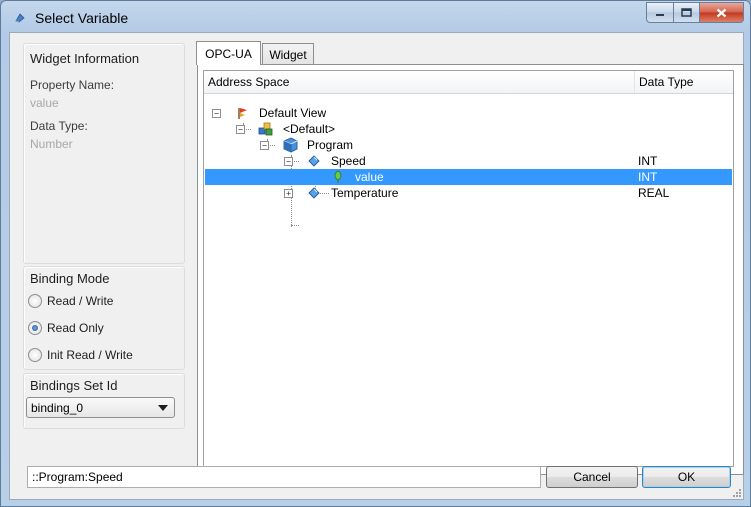  What do you see at coordinates (295, 225) in the screenshot?
I see `tree-connector` at bounding box center [295, 225].